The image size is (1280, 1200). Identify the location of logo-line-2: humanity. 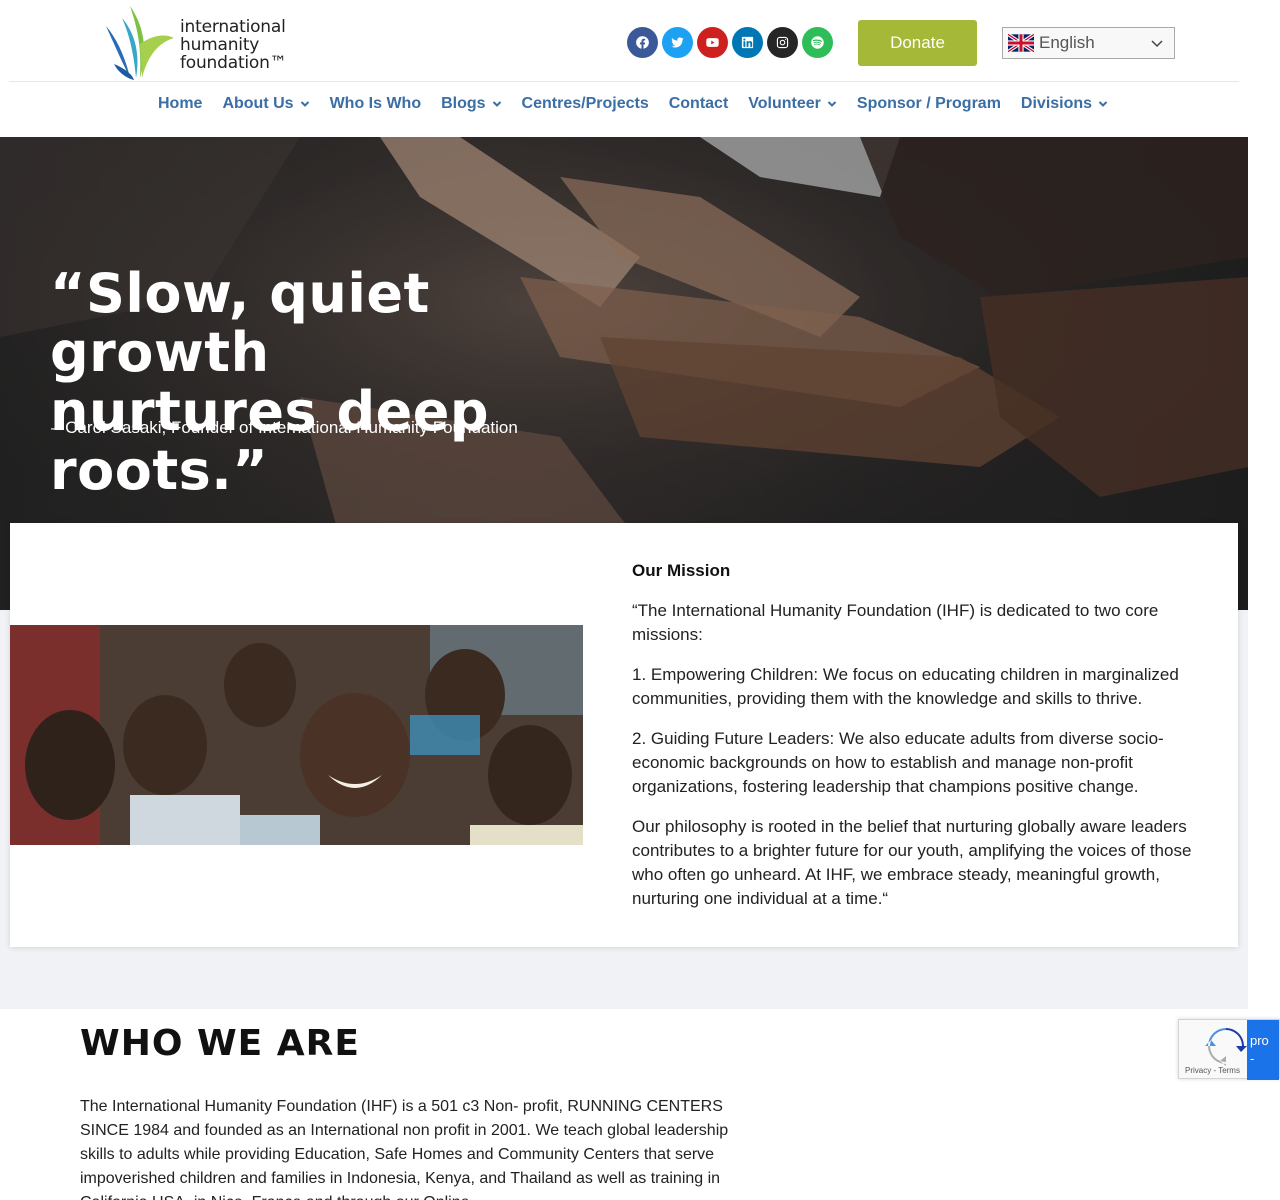
(220, 45).